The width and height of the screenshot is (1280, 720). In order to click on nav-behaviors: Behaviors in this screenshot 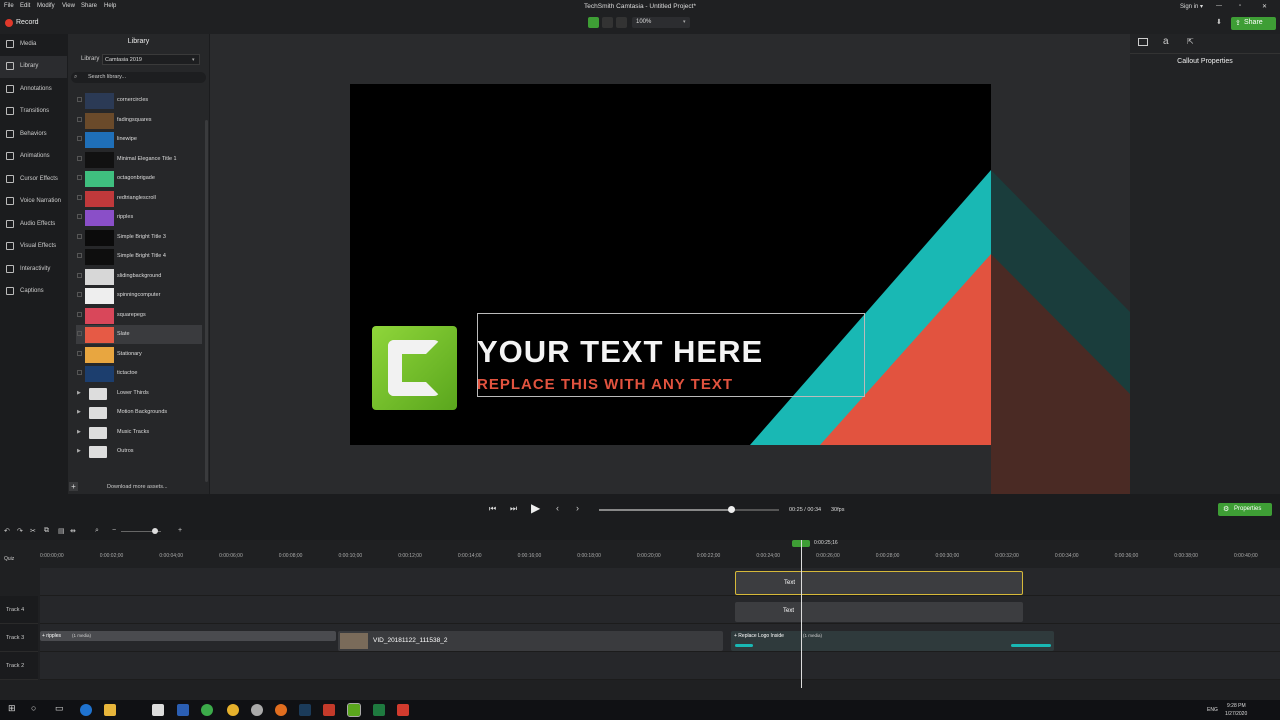, I will do `click(33, 135)`.